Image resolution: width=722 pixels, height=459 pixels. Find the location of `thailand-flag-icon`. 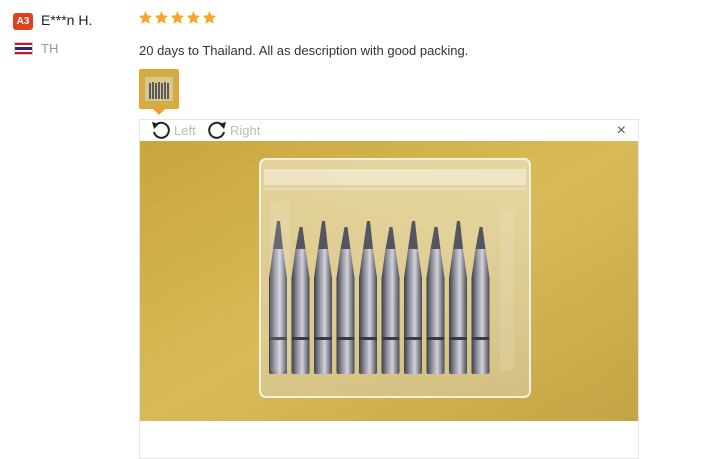

thailand-flag-icon is located at coordinates (23, 48).